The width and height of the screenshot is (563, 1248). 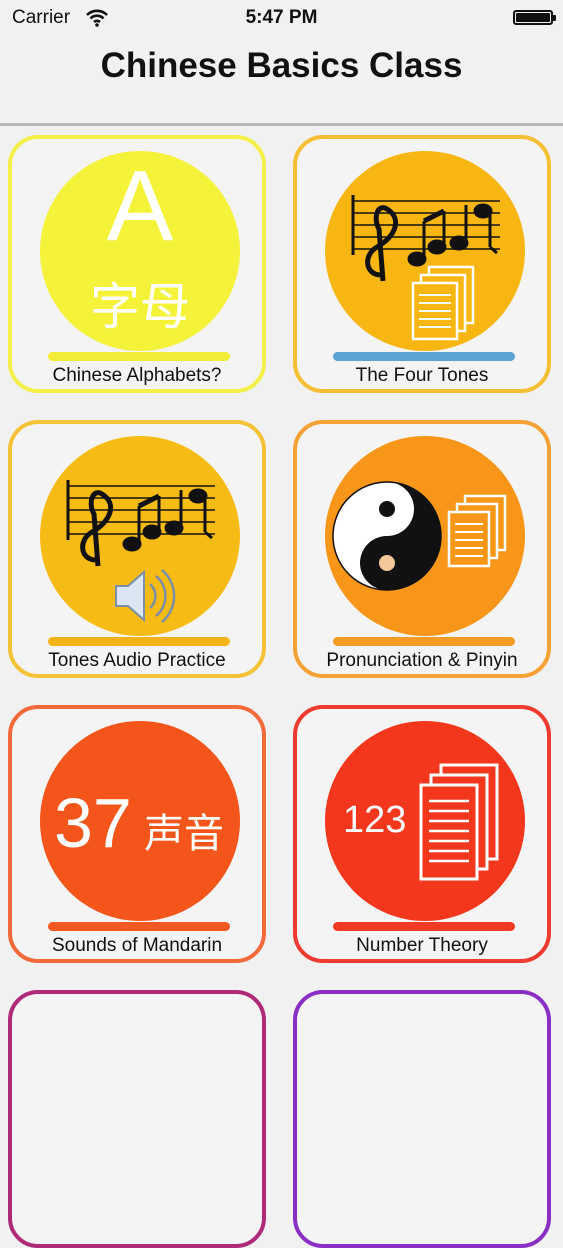 What do you see at coordinates (145, 596) in the screenshot?
I see `speaker-icon` at bounding box center [145, 596].